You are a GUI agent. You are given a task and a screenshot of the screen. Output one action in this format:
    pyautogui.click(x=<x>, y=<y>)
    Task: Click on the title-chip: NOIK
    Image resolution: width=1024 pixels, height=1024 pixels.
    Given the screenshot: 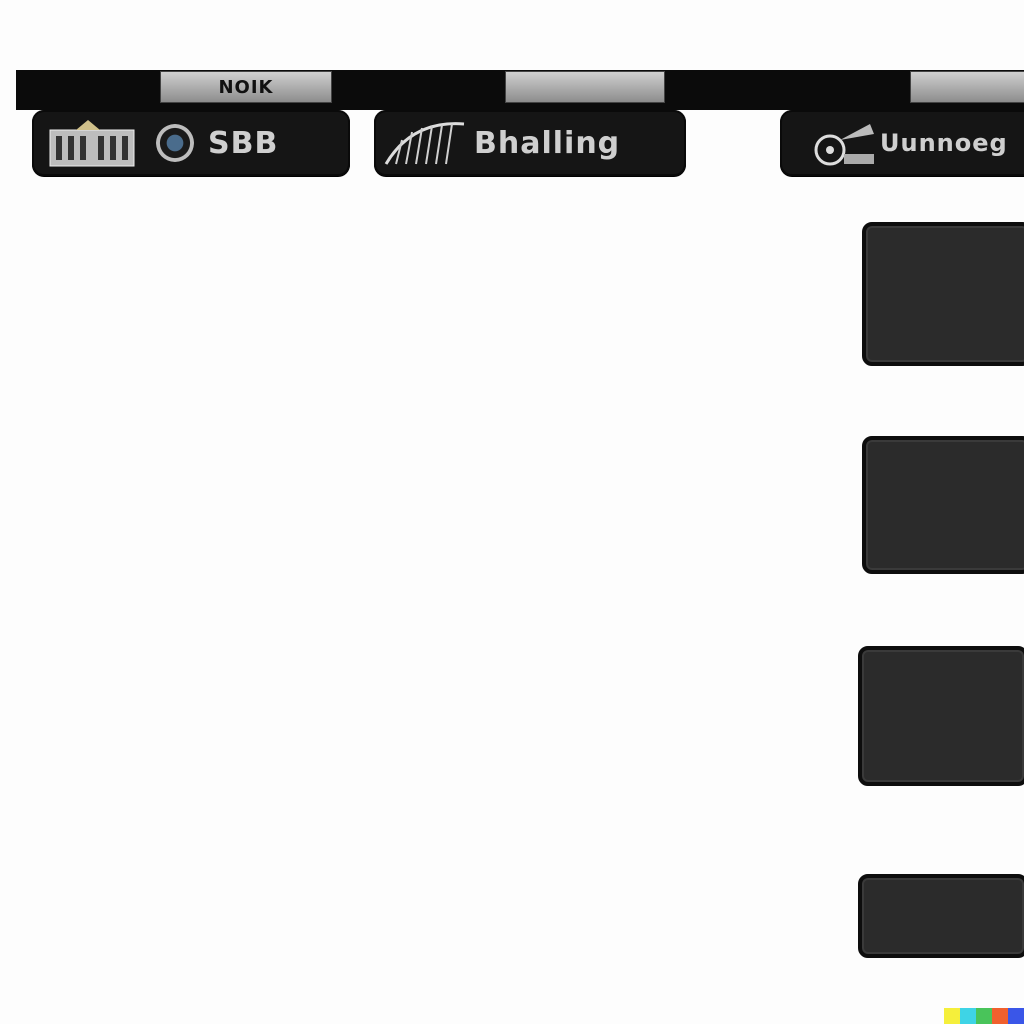 What is the action you would take?
    pyautogui.click(x=246, y=87)
    